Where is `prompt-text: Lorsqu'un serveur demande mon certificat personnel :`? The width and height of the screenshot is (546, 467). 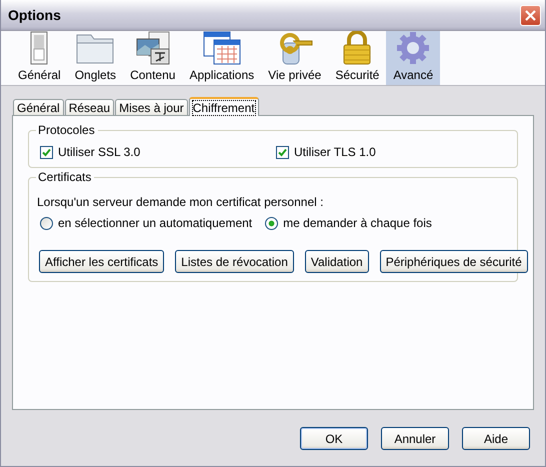 prompt-text: Lorsqu'un serveur demande mon certificat personnel : is located at coordinates (180, 202).